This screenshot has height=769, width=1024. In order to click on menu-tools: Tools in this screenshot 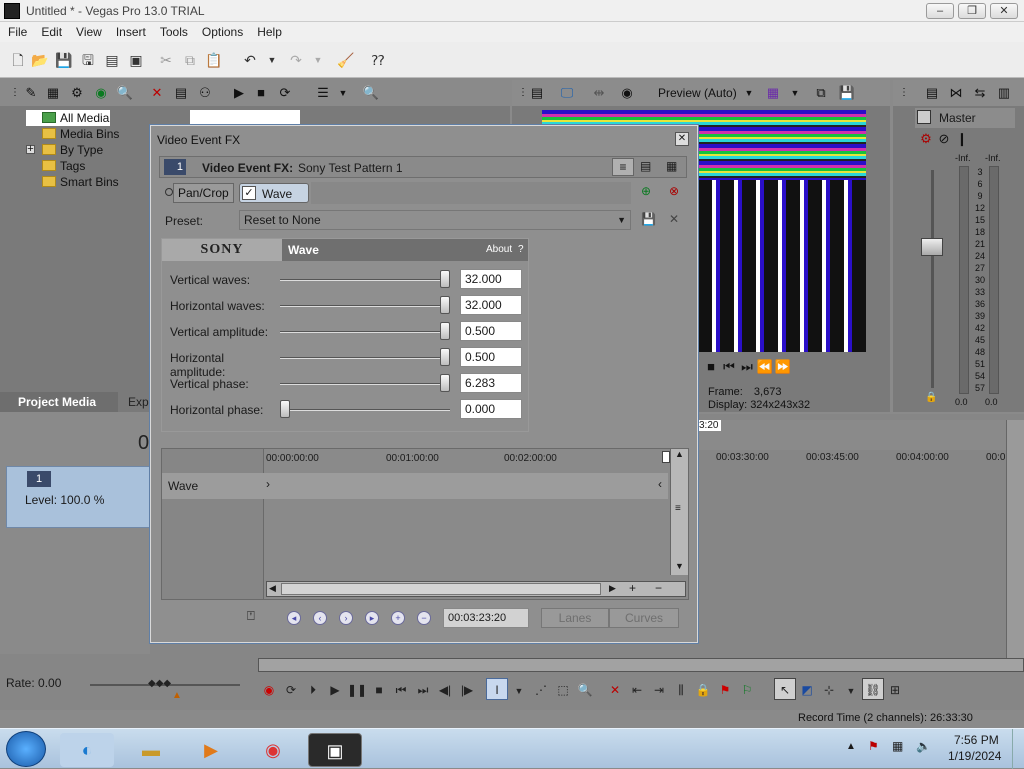, I will do `click(173, 30)`.